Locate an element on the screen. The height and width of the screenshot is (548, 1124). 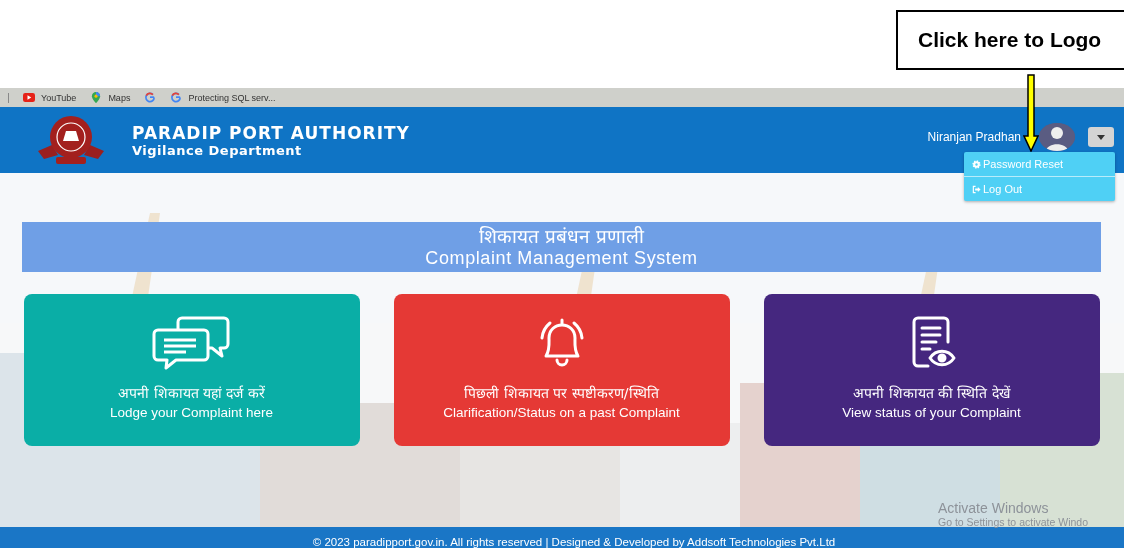
caret-icon is located at coordinates (1101, 137).